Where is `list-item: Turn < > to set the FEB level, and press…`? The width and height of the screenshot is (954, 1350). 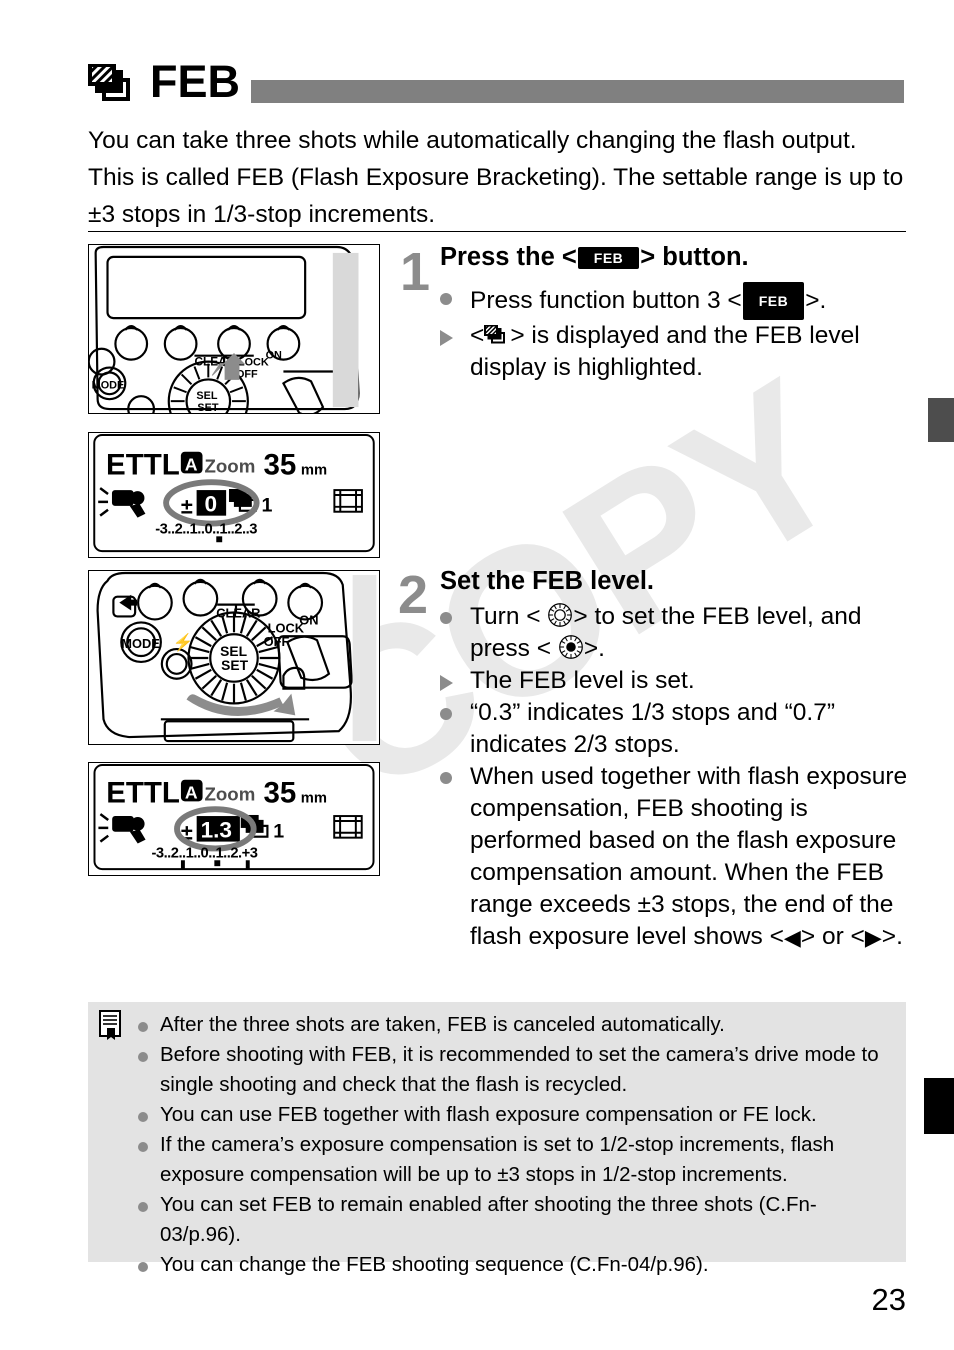 list-item: Turn < > to set the FEB level, and press… is located at coordinates (675, 633).